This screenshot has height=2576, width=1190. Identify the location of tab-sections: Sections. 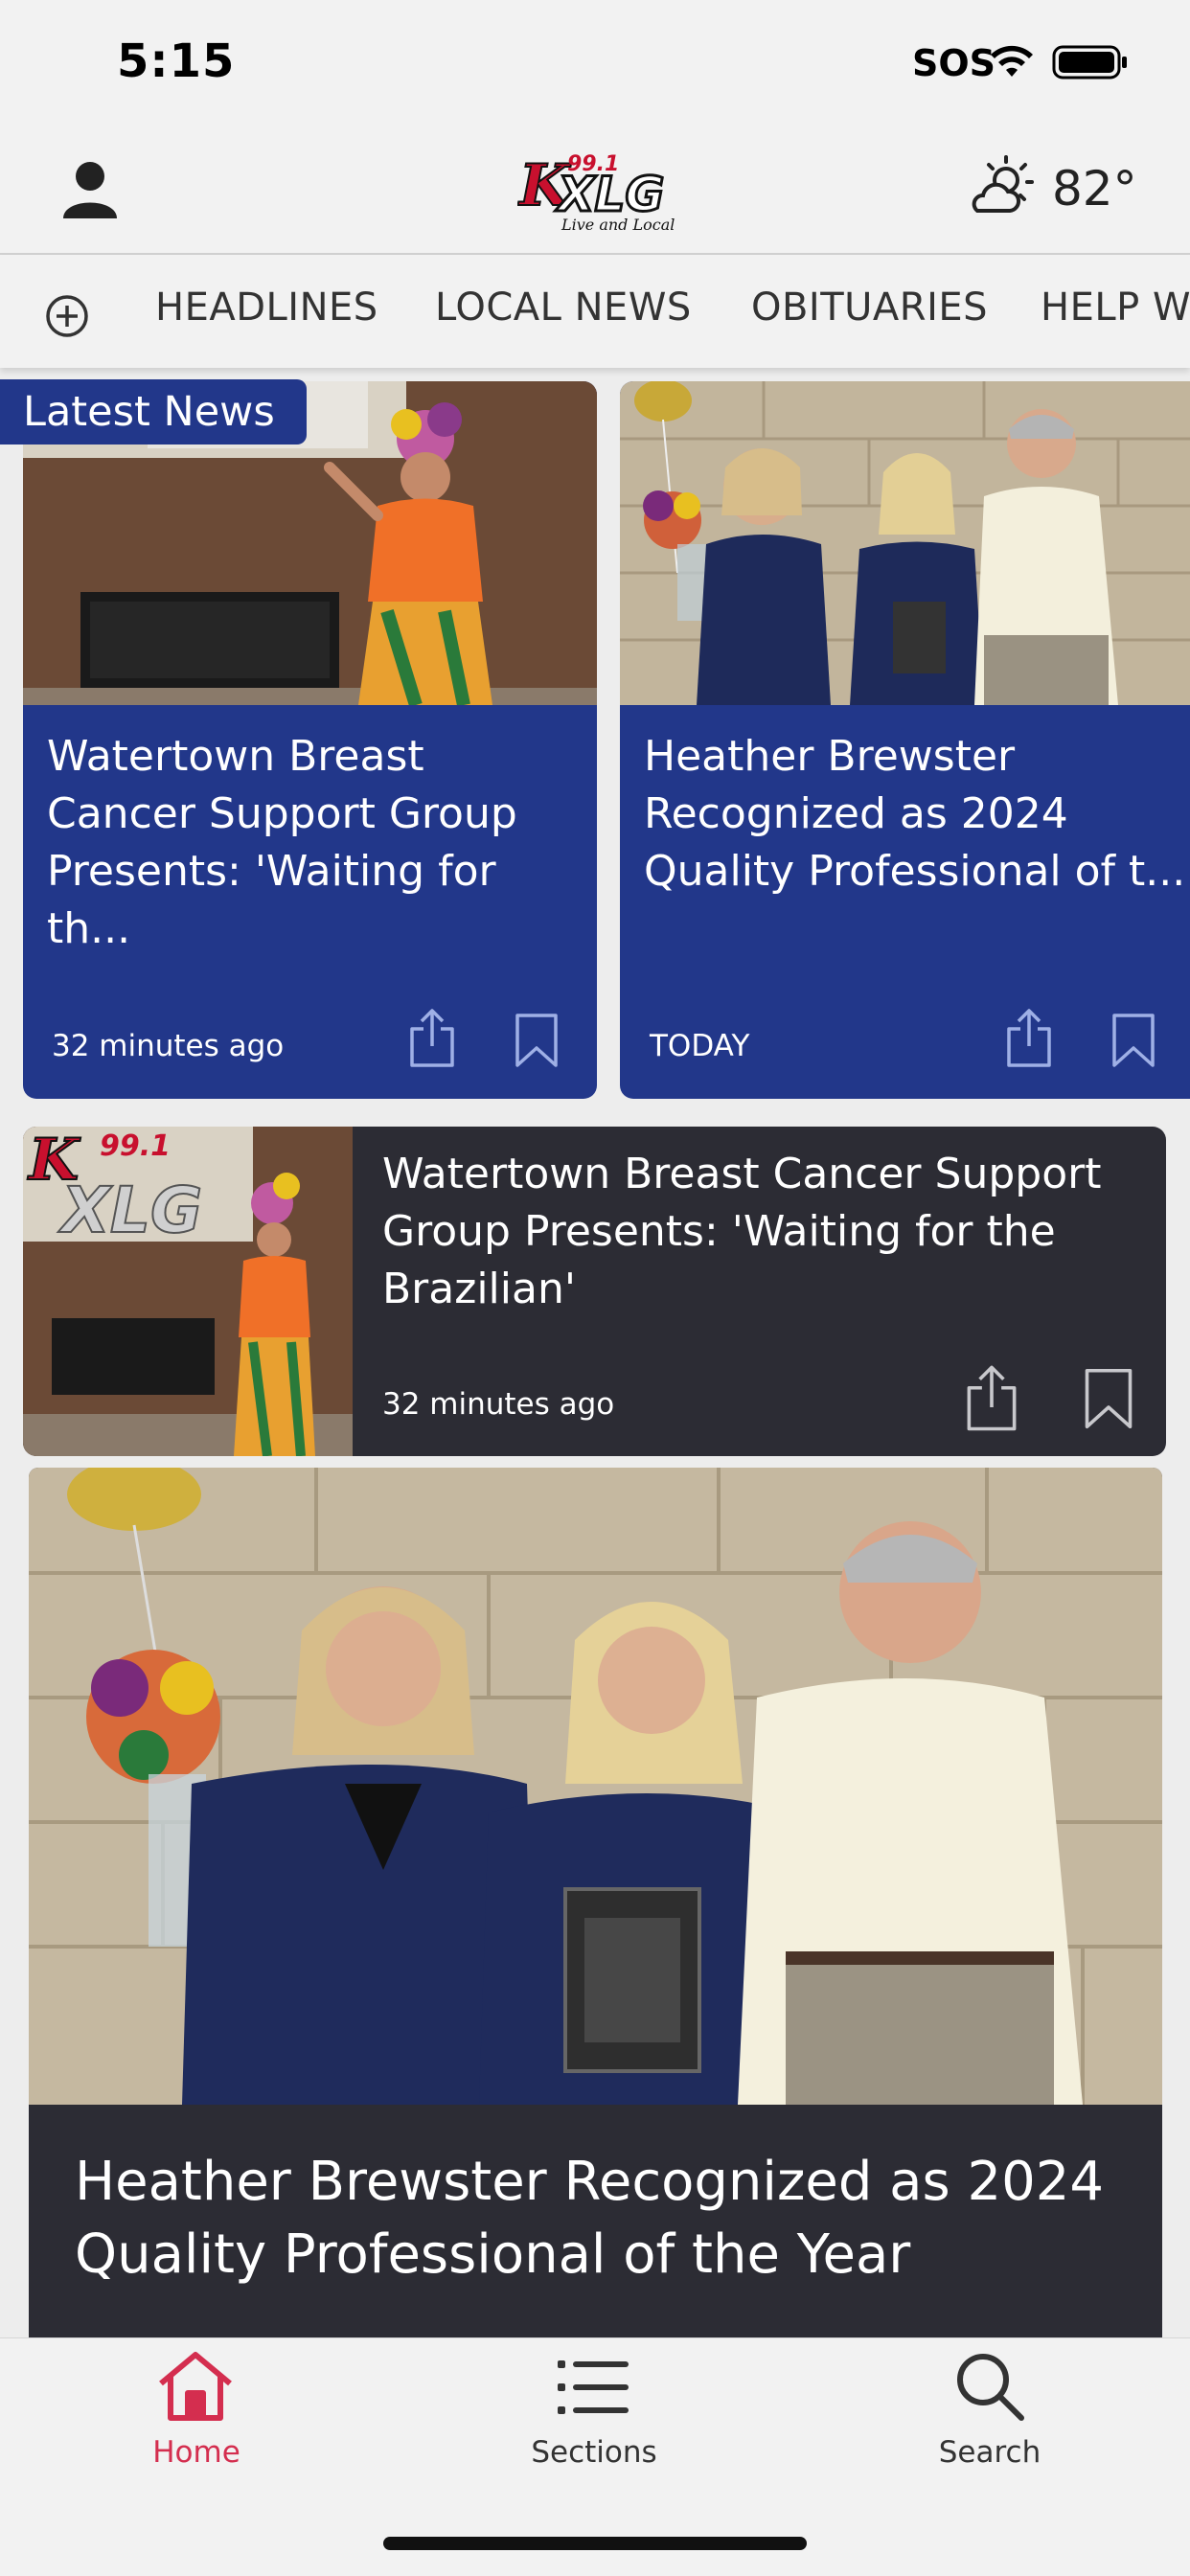
(594, 2453).